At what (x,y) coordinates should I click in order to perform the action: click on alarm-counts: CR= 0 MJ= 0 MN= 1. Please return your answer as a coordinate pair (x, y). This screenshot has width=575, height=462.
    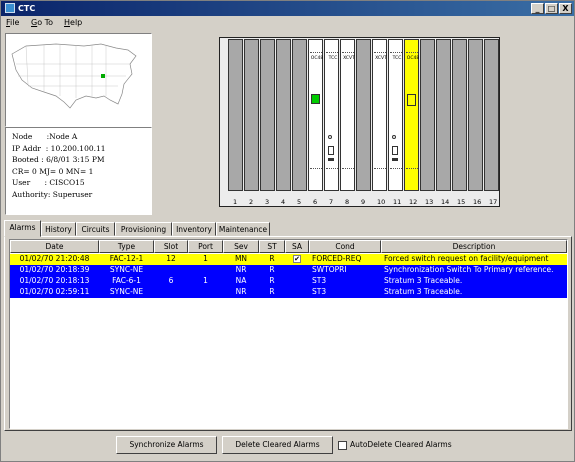
    Looking at the image, I should click on (53, 171).